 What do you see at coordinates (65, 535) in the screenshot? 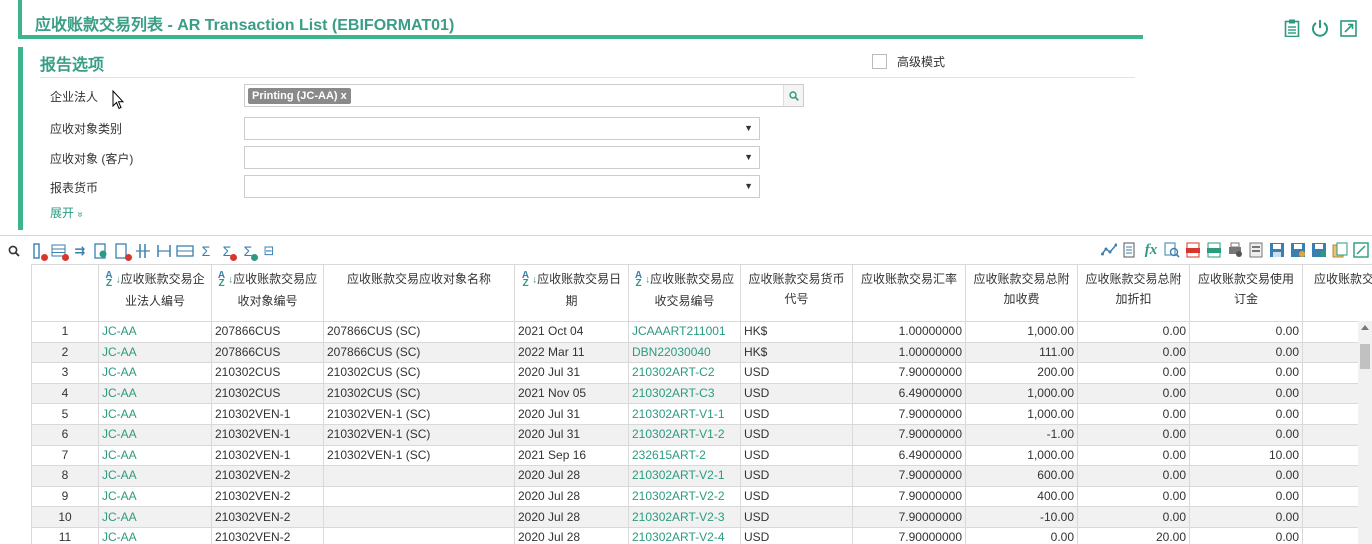
I see `row-index: 11` at bounding box center [65, 535].